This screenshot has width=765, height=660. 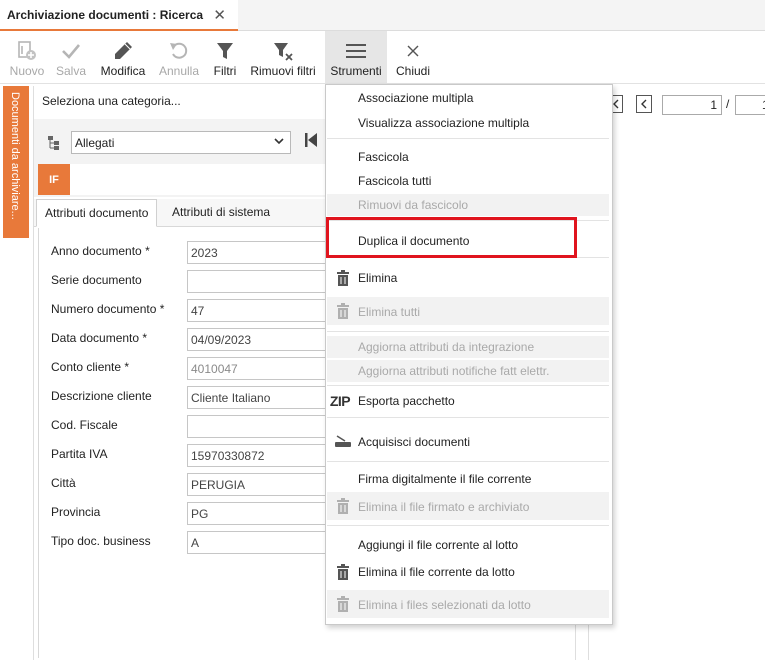 What do you see at coordinates (259, 397) in the screenshot?
I see `descrizione-cliente-field: Cliente Italiano` at bounding box center [259, 397].